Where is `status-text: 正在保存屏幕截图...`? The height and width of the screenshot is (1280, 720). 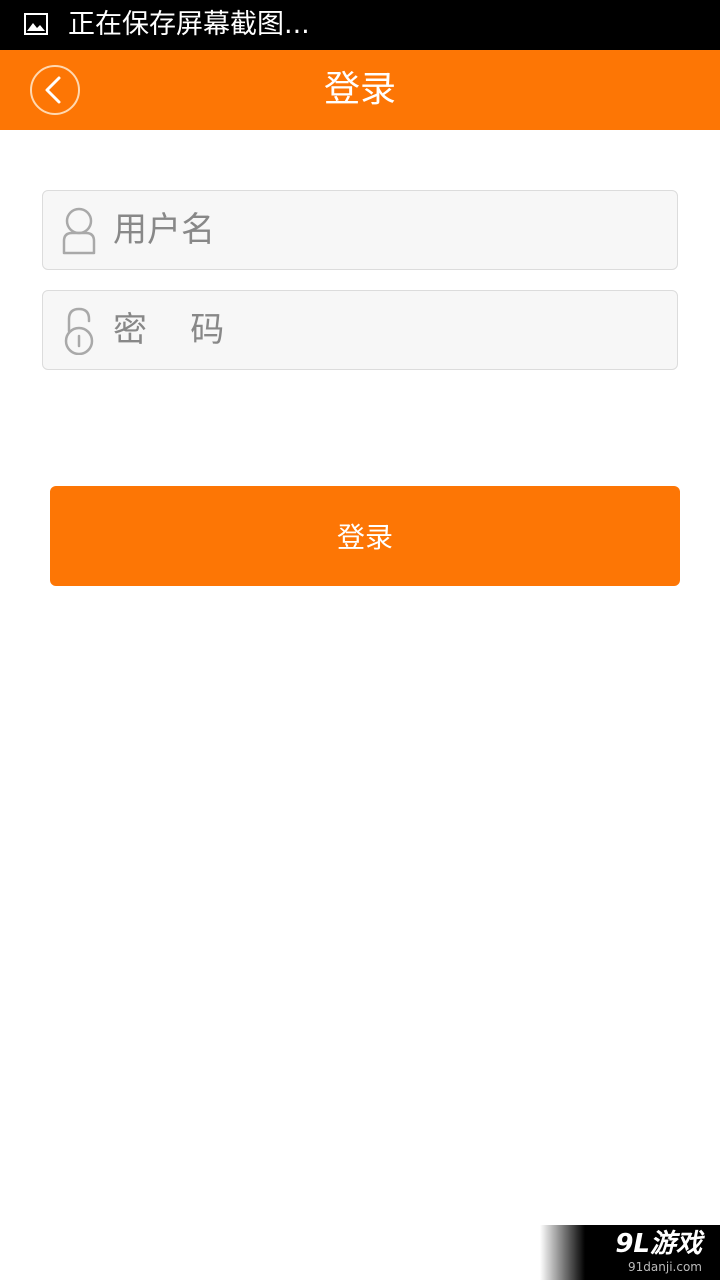 status-text: 正在保存屏幕截图... is located at coordinates (189, 24).